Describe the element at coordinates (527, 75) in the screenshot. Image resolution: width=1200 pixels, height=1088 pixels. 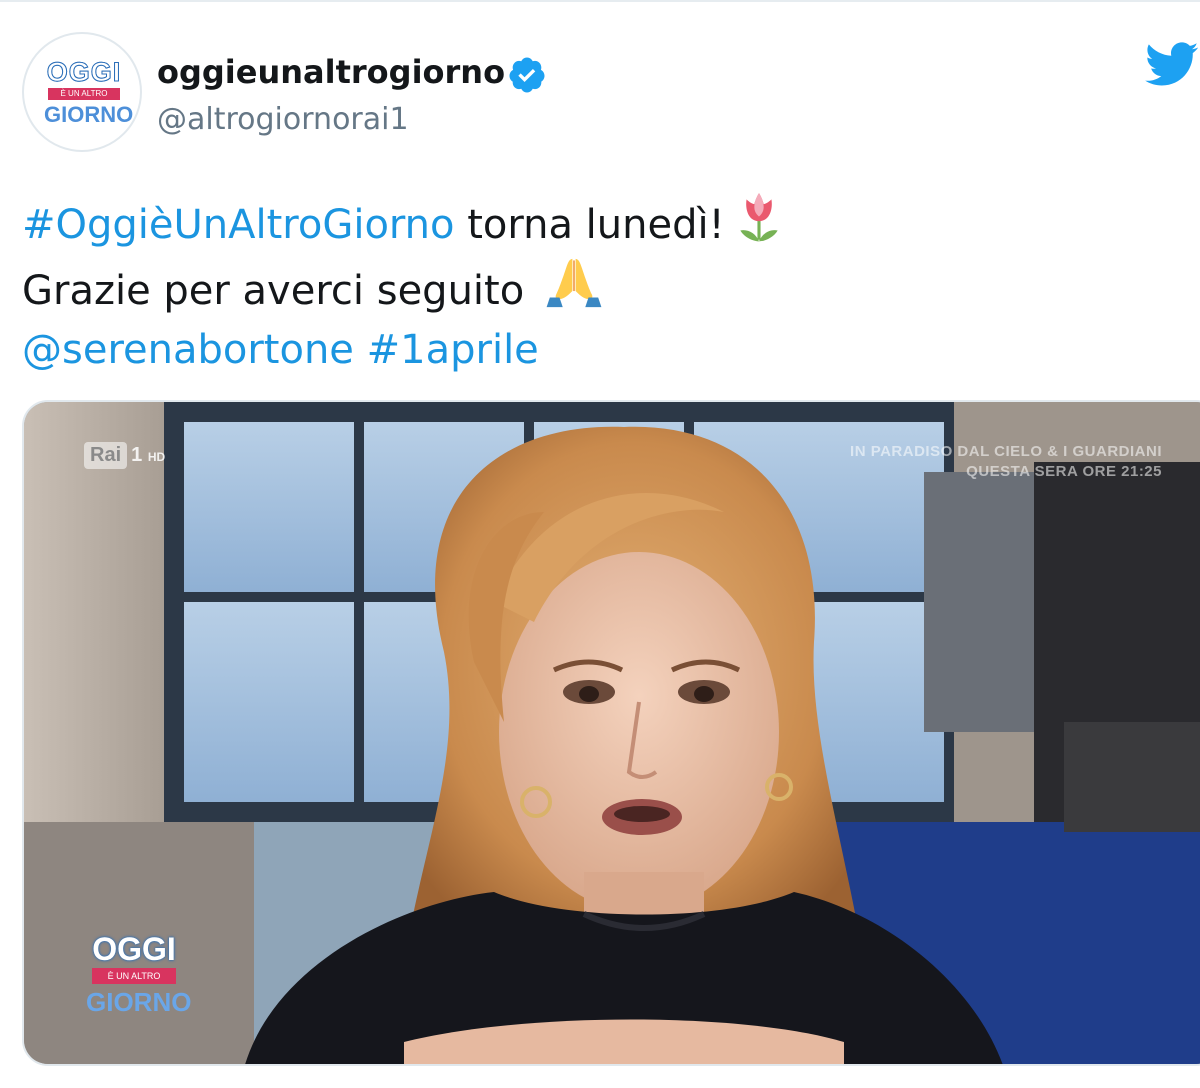
I see `verified-badge-icon` at that location.